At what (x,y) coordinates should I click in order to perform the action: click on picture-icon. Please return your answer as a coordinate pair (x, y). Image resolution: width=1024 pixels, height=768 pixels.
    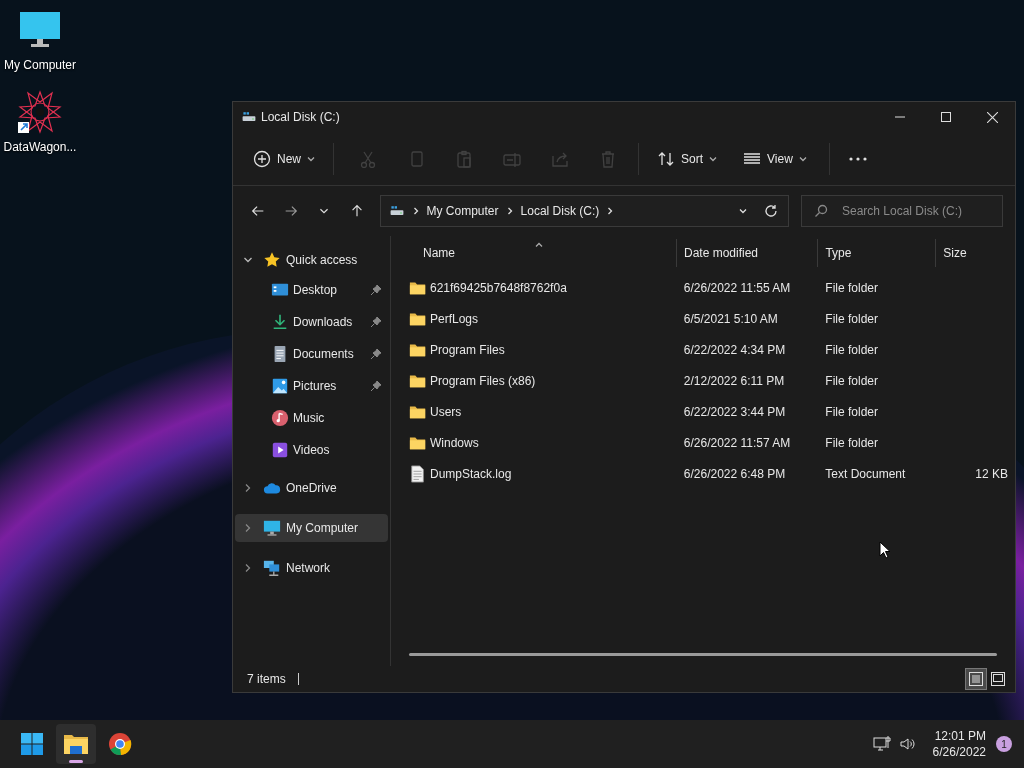
    Looking at the image, I should click on (280, 386).